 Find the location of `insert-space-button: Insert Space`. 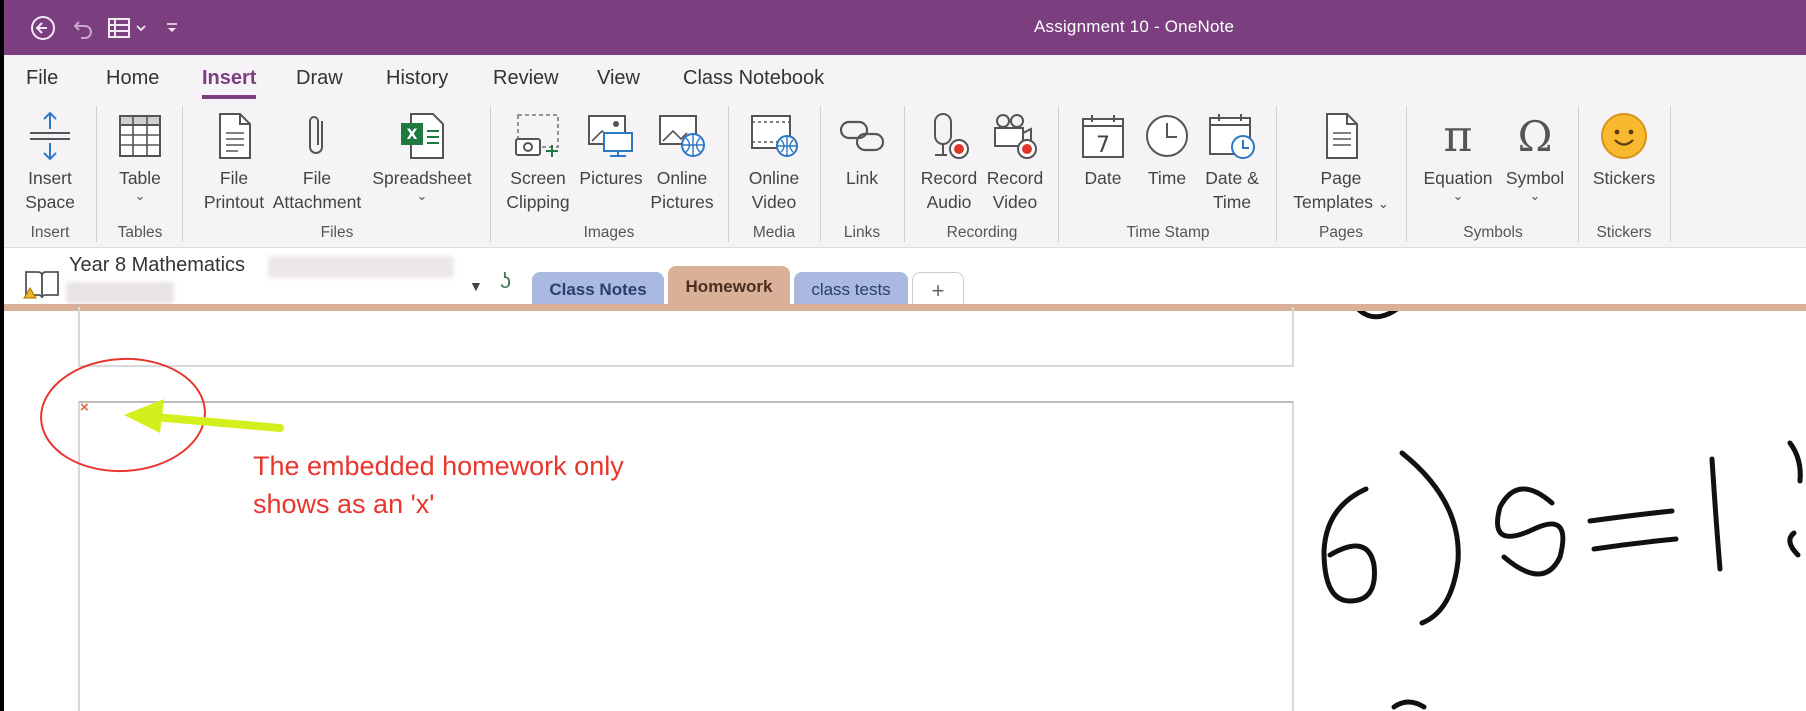

insert-space-button: Insert Space is located at coordinates (50, 161).